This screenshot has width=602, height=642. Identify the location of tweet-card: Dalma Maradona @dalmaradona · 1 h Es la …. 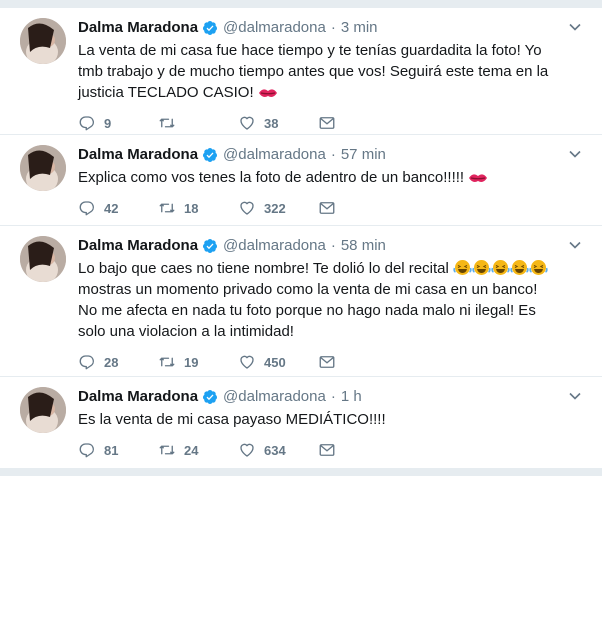
(301, 422).